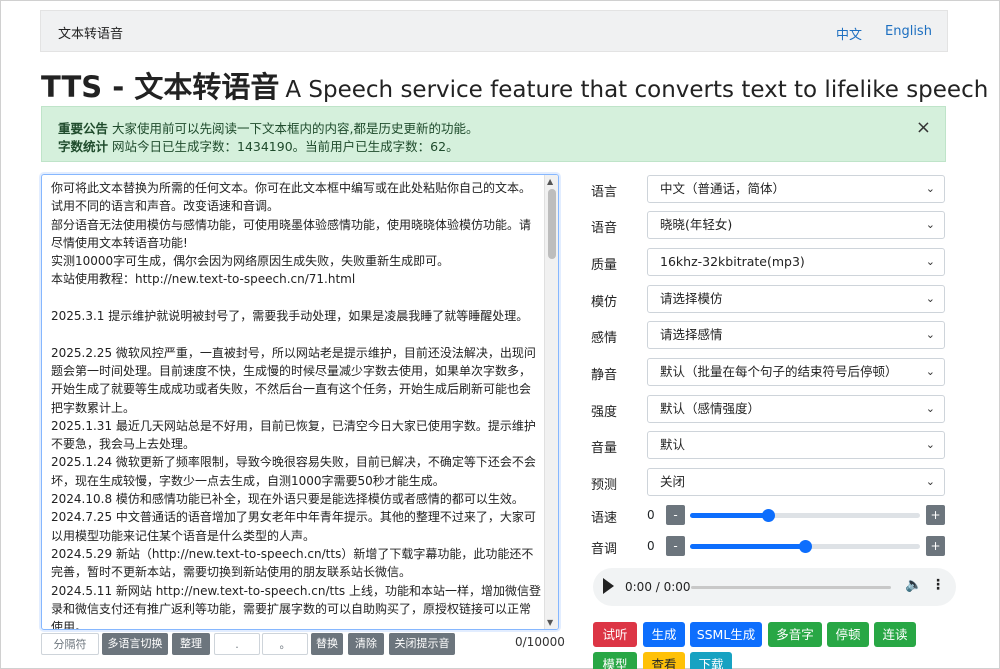 This screenshot has height=669, width=1000. I want to click on scroll-up-icon: ▲, so click(550, 181).